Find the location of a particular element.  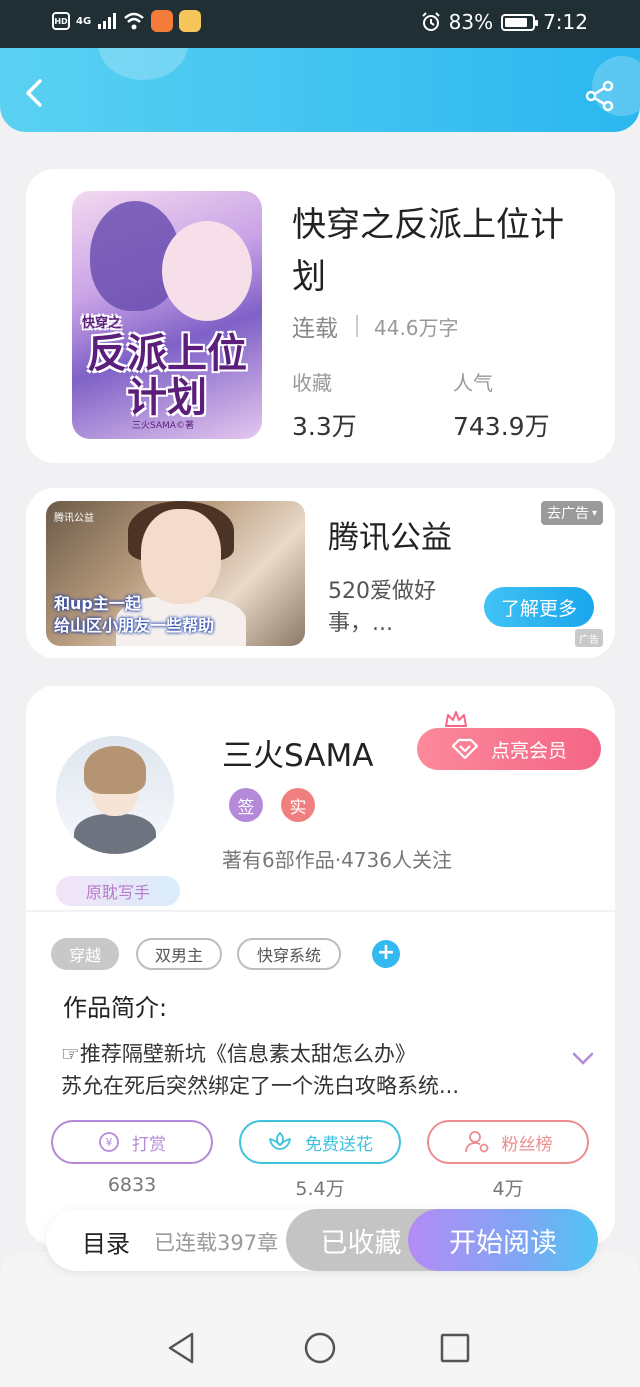

book-title: 快穿之反派上位计划 is located at coordinates (428, 251).